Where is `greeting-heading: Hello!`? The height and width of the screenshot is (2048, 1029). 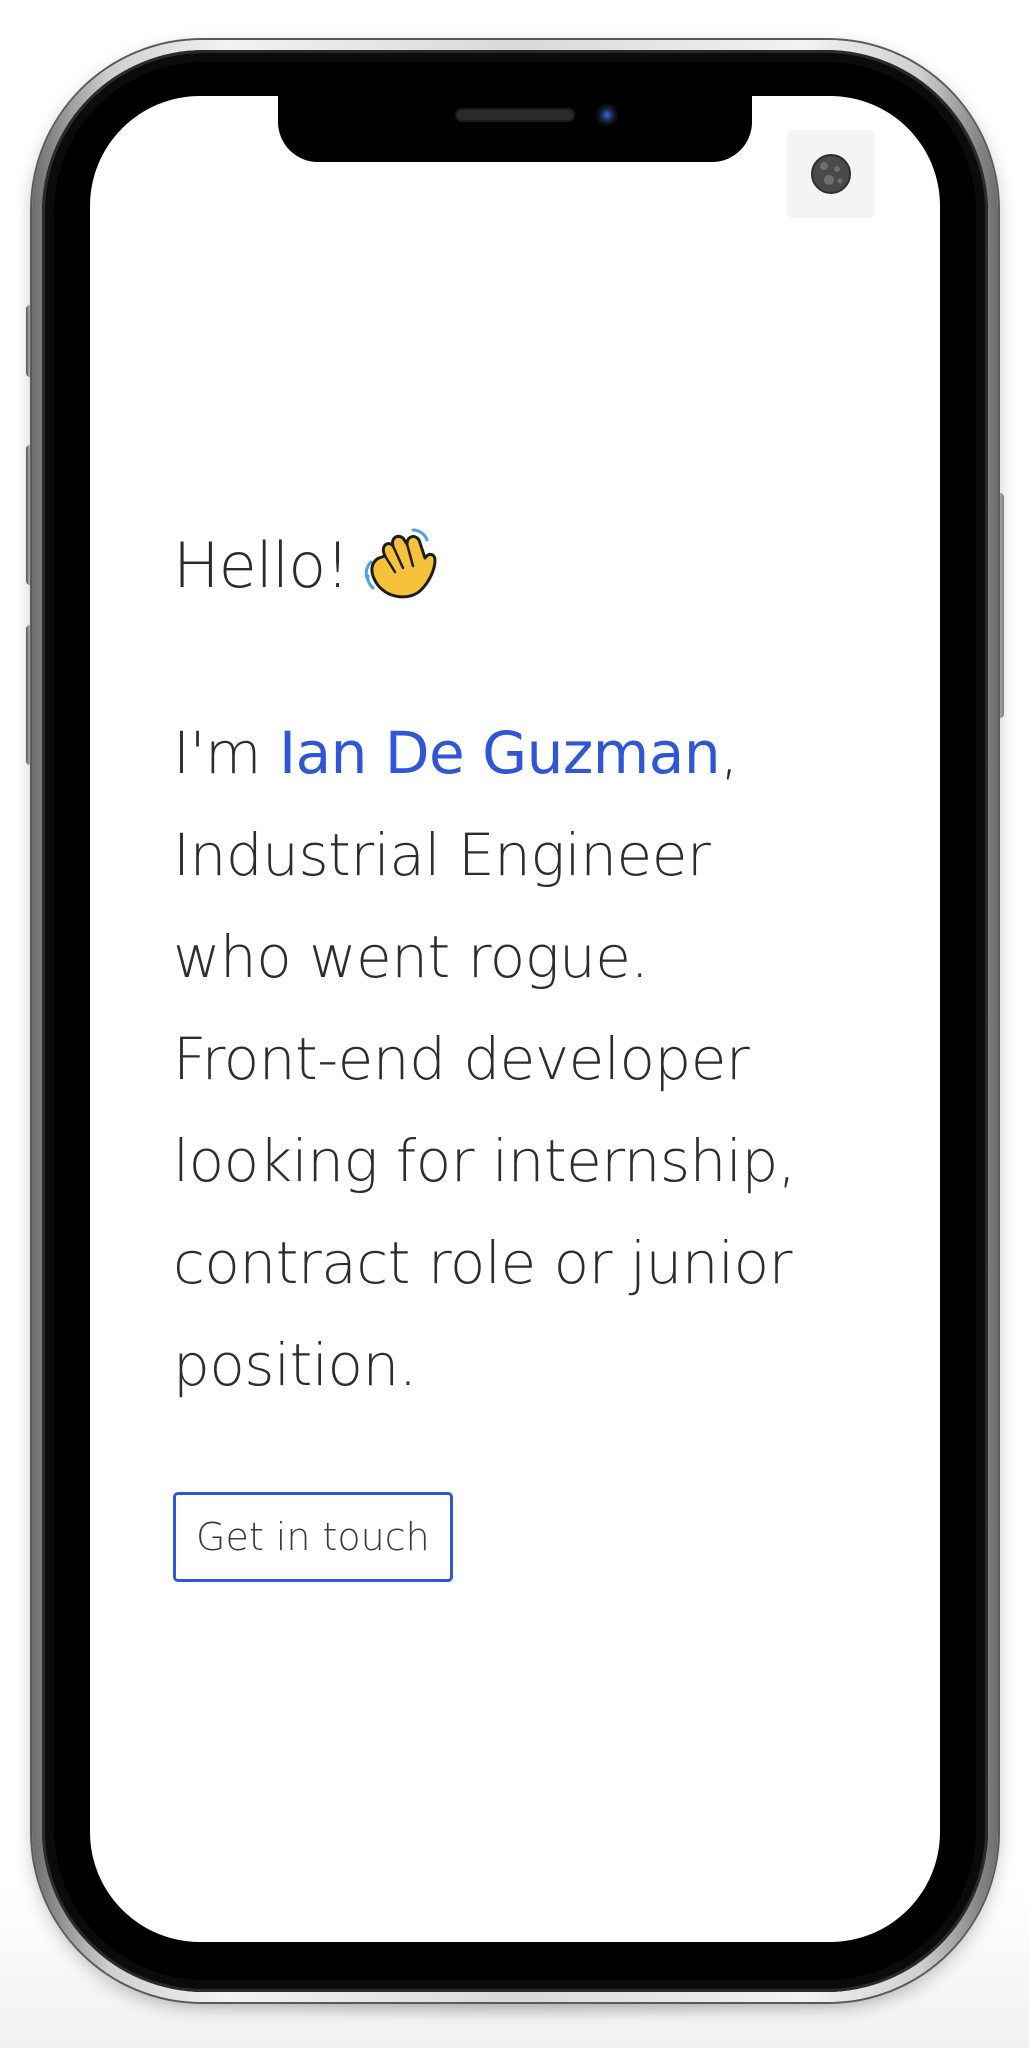 greeting-heading: Hello! is located at coordinates (533, 566).